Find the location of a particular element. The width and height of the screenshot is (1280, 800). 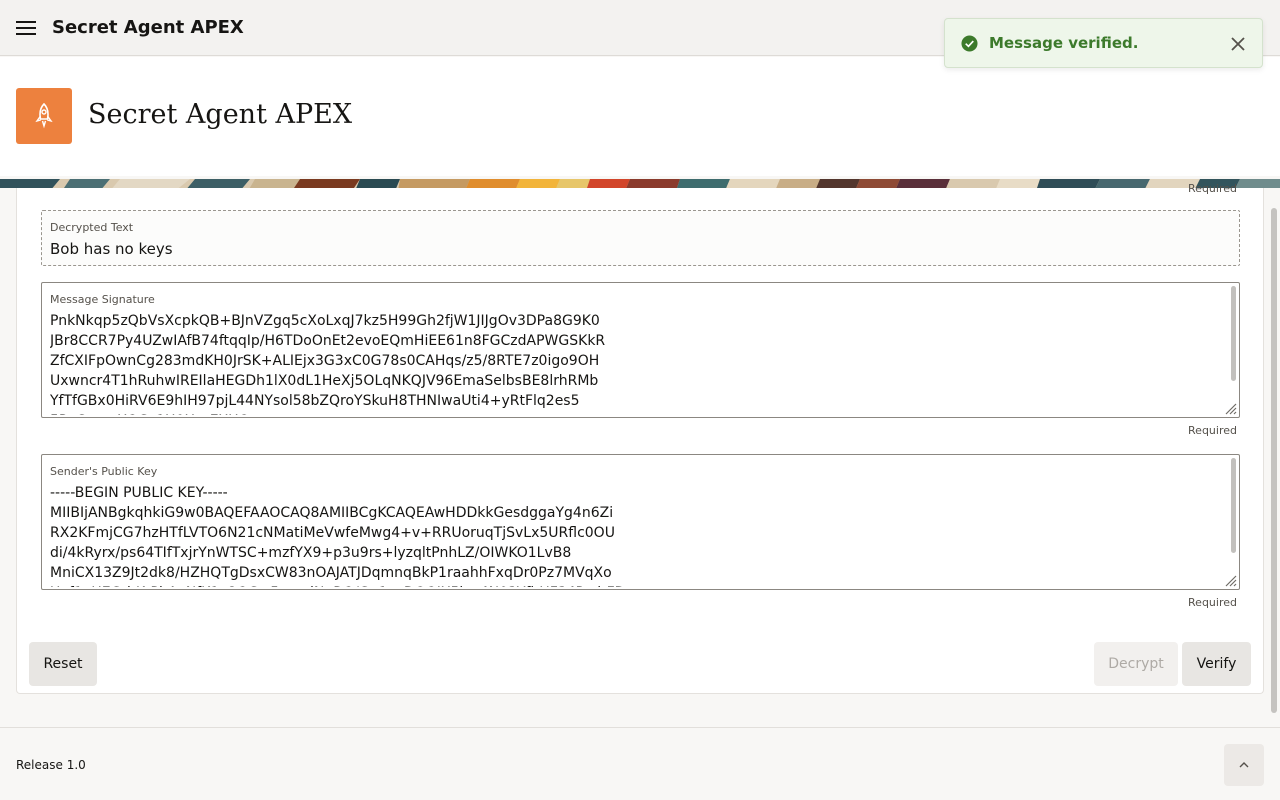

chevron-up-icon is located at coordinates (1244, 765).